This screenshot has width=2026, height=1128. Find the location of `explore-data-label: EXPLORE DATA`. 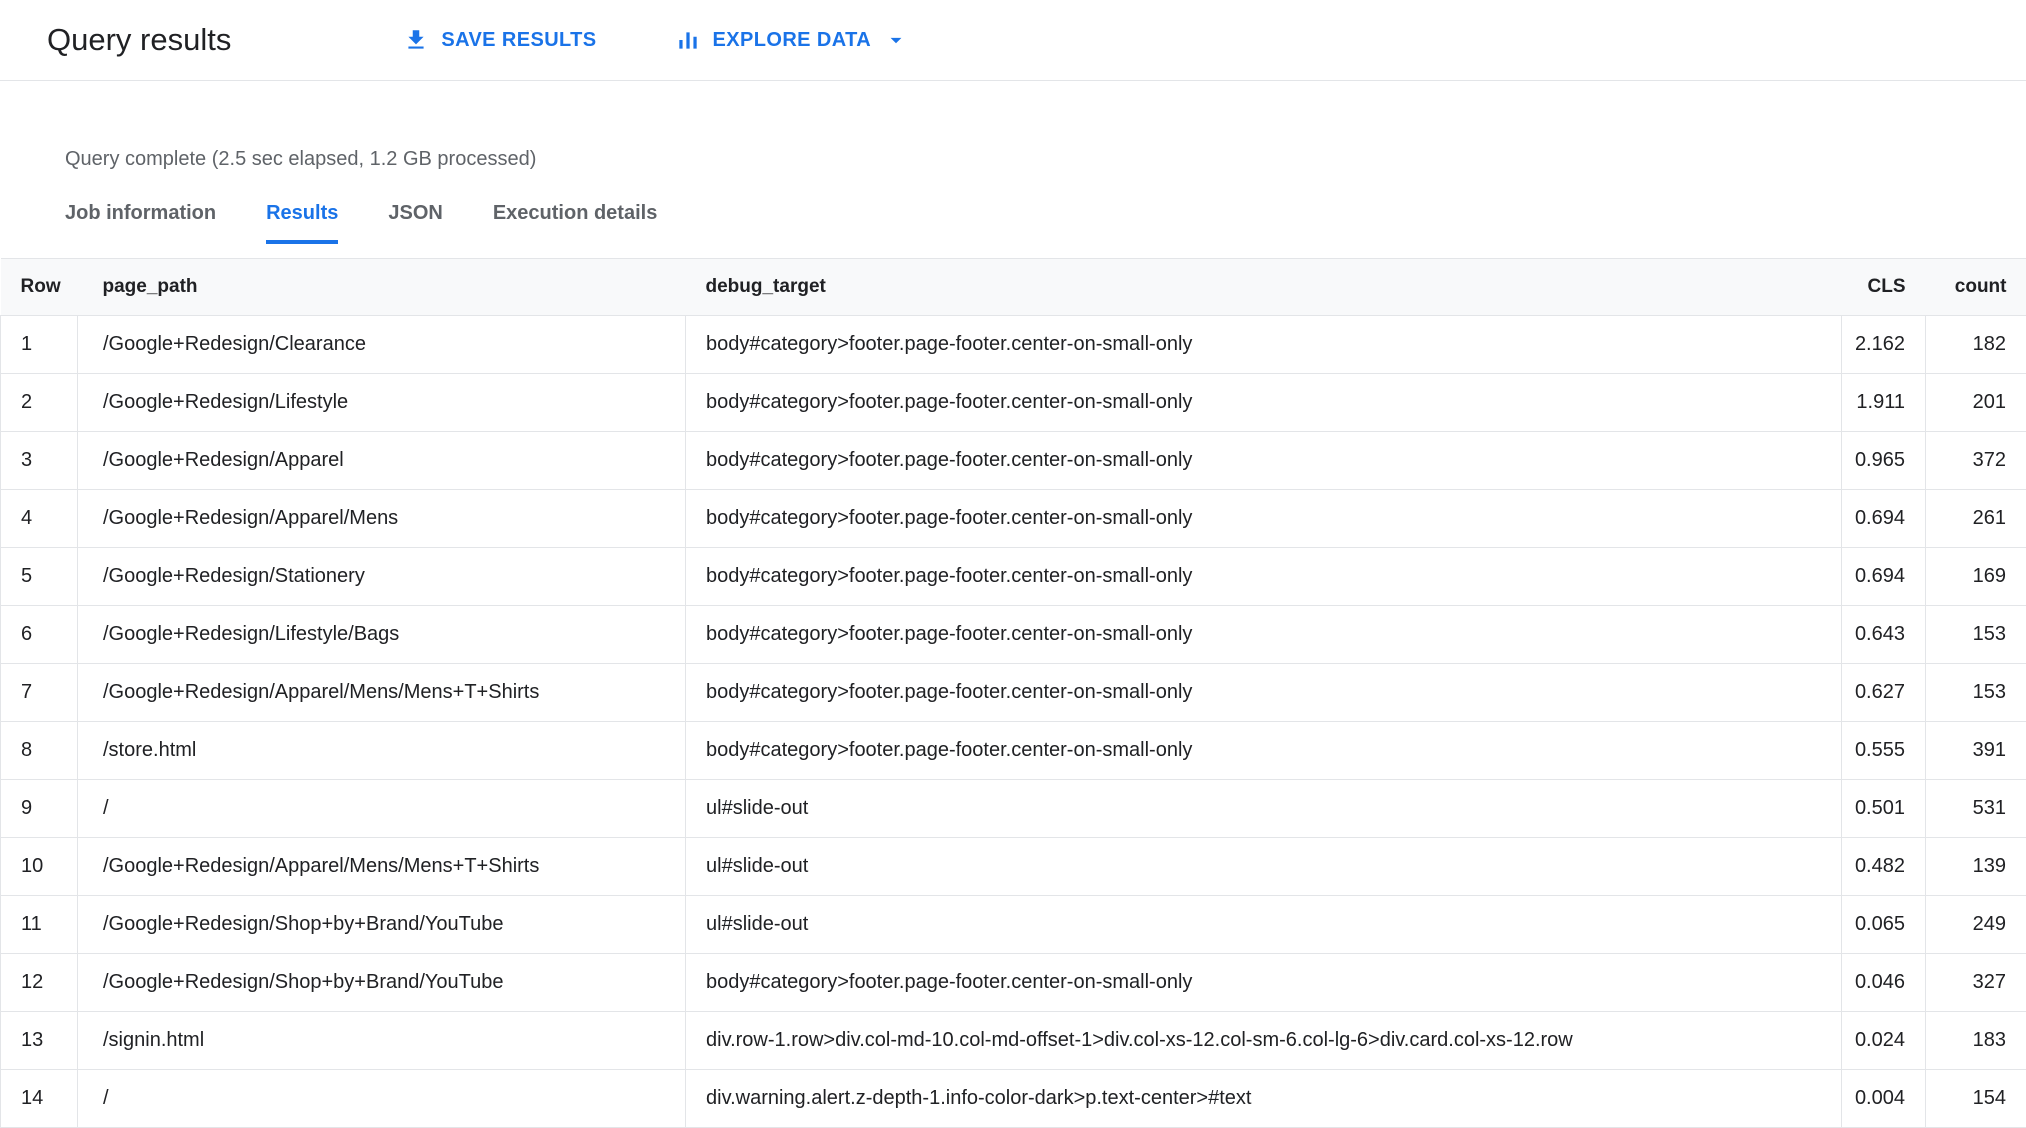

explore-data-label: EXPLORE DATA is located at coordinates (792, 39).